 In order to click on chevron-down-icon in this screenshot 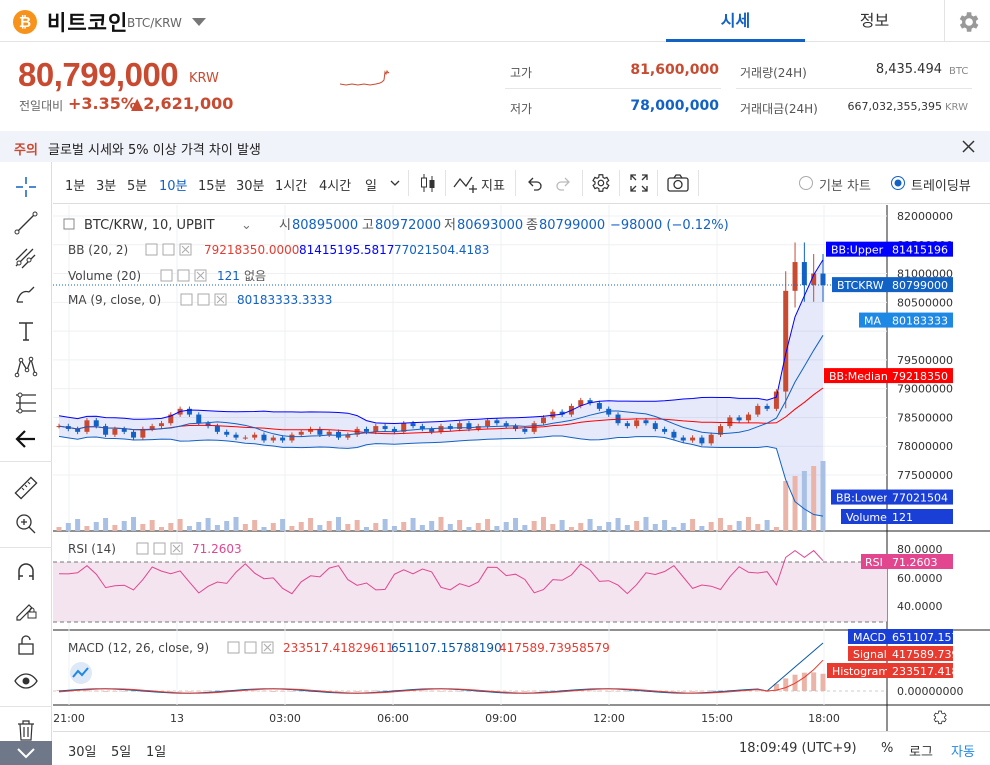, I will do `click(26, 753)`.